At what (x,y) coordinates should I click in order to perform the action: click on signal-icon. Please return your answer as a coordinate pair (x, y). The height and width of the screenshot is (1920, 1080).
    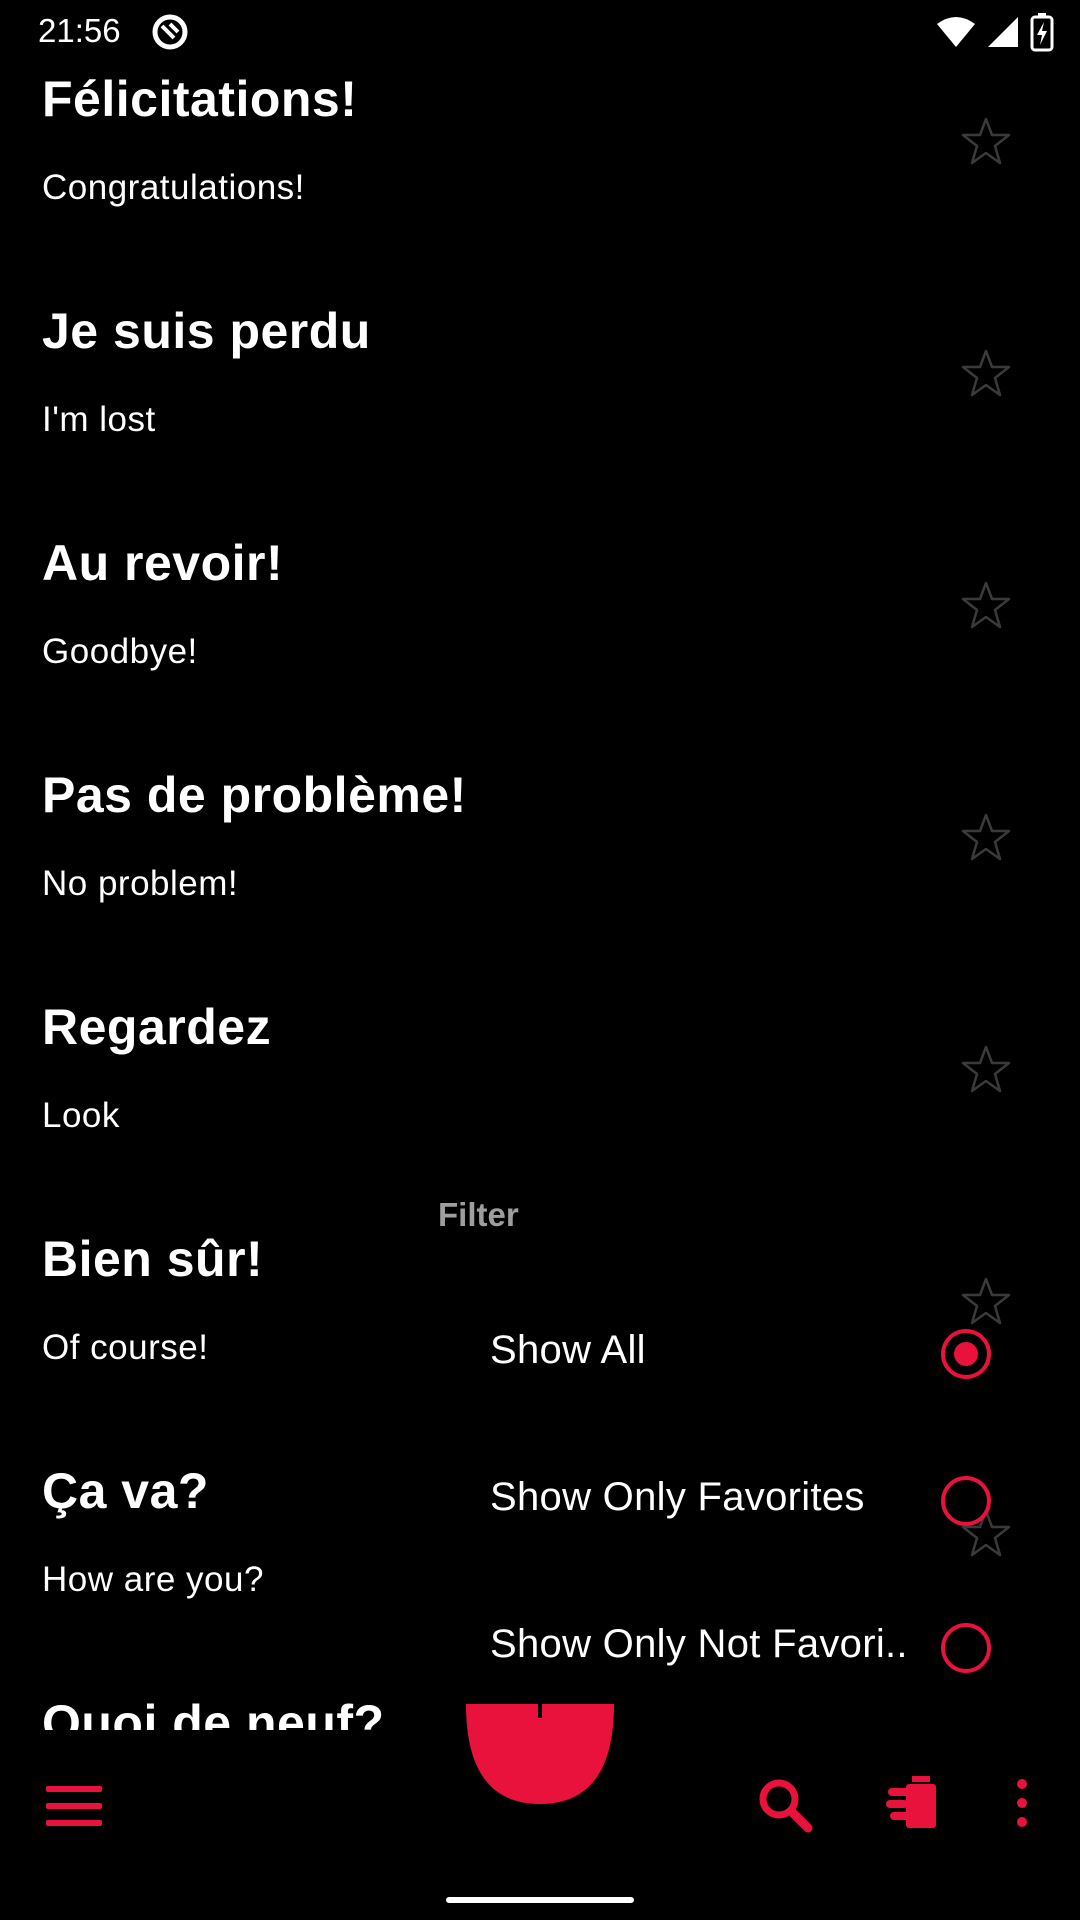
    Looking at the image, I should click on (1003, 32).